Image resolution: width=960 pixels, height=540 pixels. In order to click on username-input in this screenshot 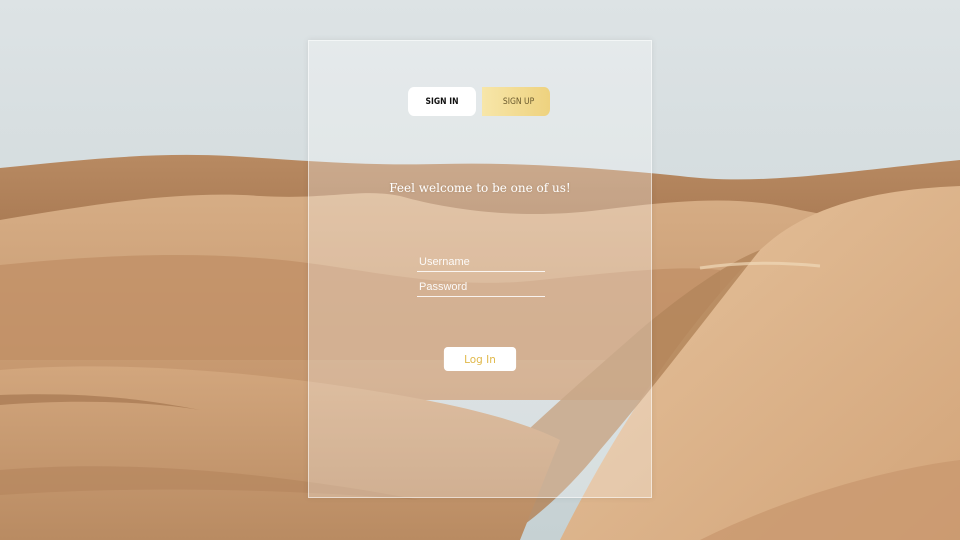, I will do `click(481, 262)`.